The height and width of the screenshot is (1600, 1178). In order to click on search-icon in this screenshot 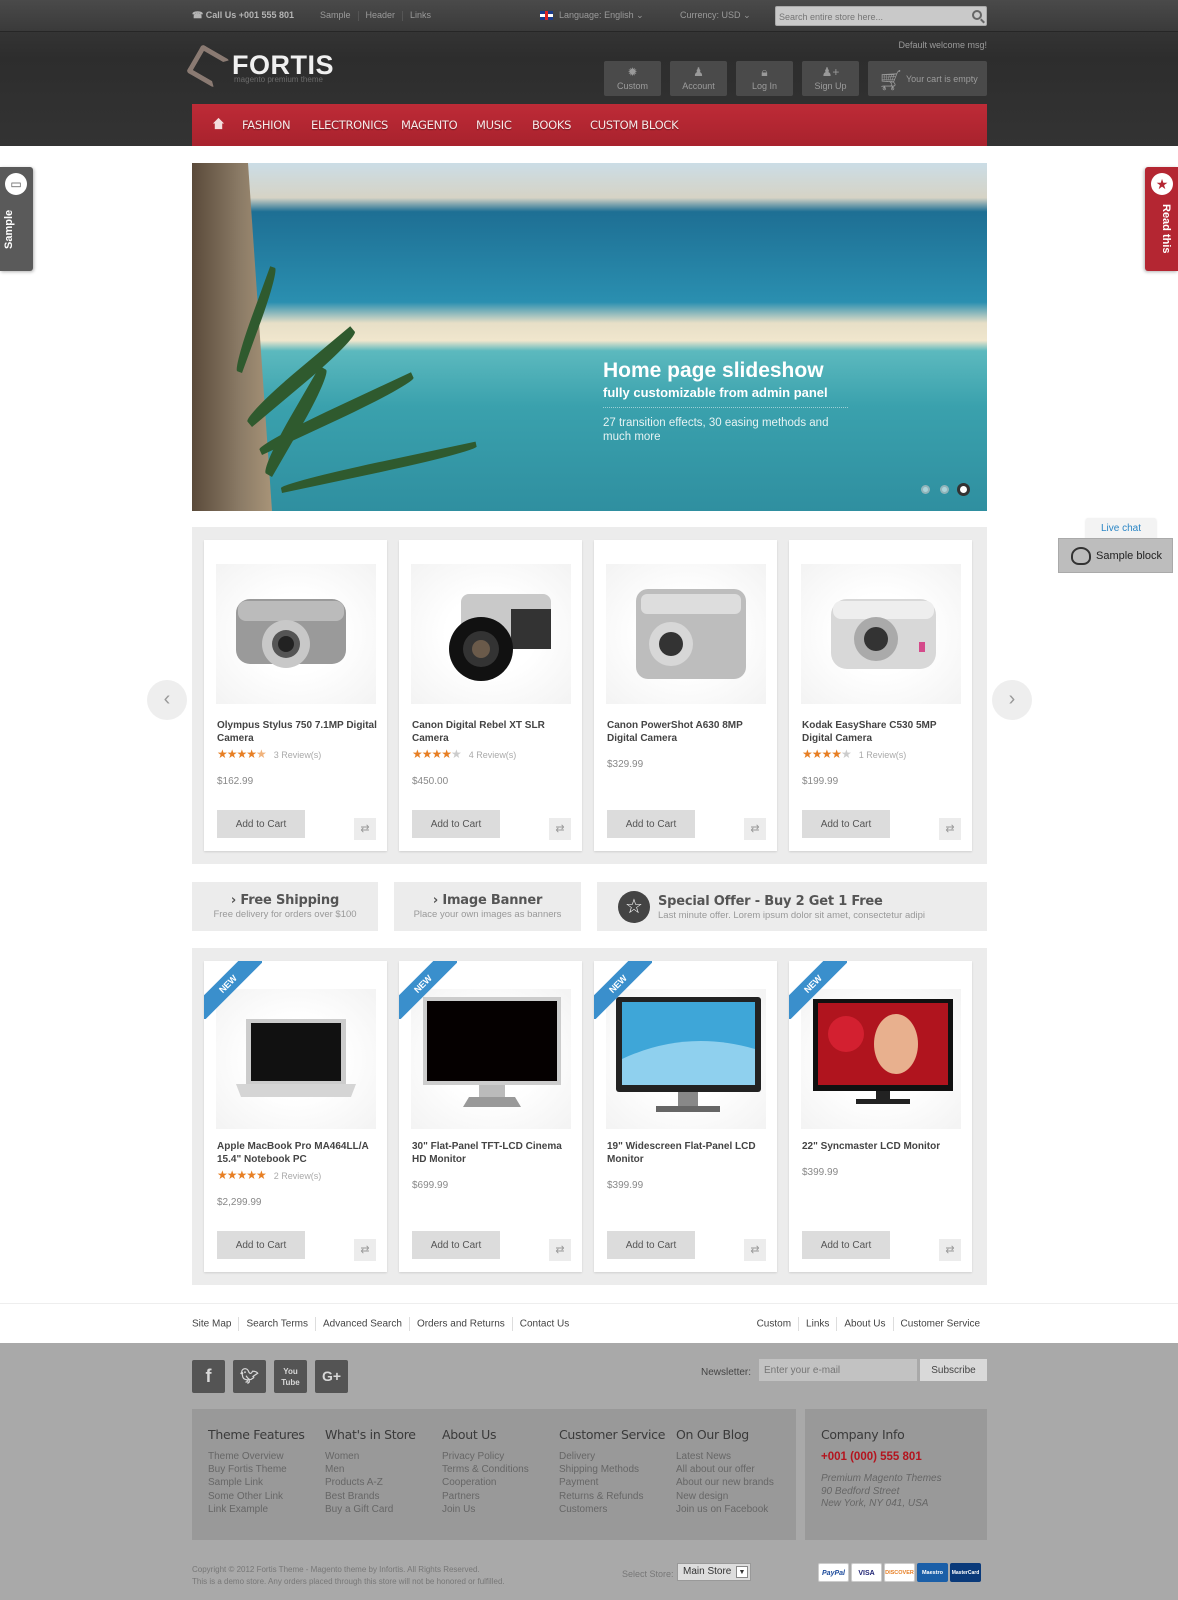, I will do `click(977, 15)`.